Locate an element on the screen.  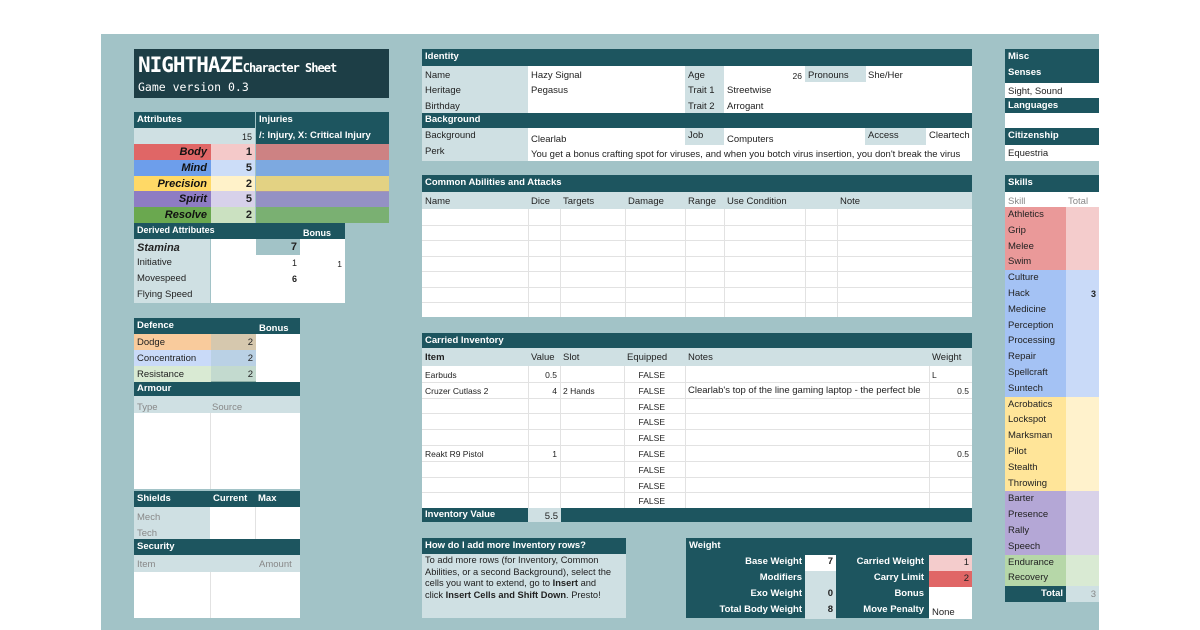
name-field: Hazy Signal is located at coordinates (556, 76).